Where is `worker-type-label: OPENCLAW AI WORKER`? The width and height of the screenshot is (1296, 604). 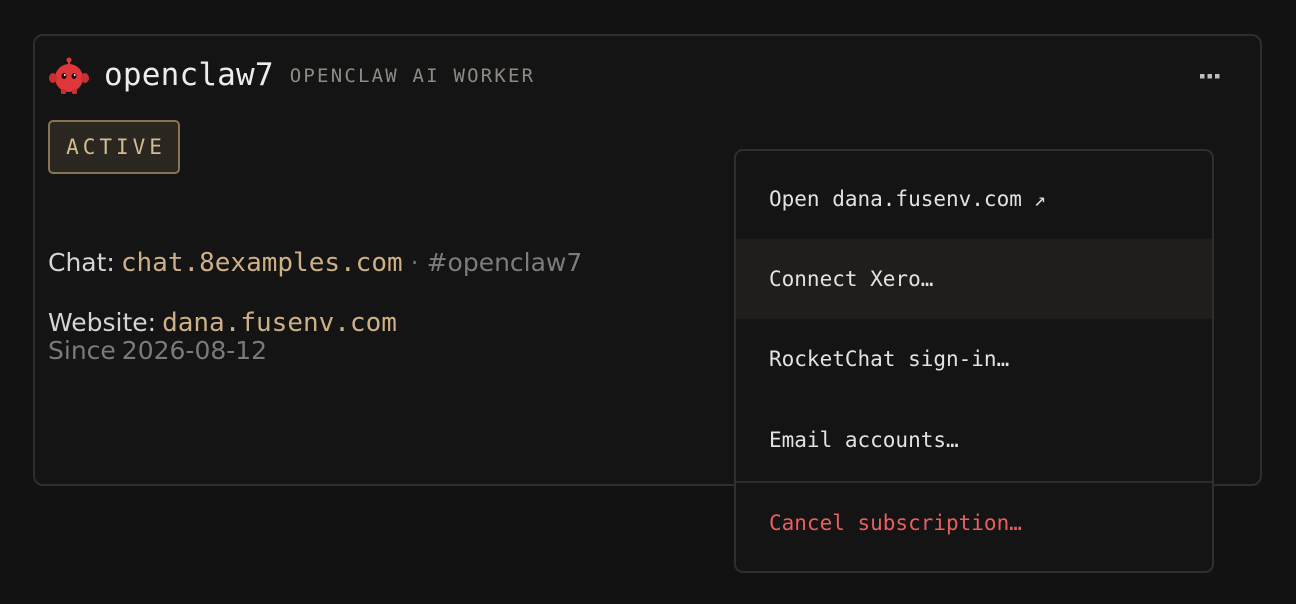 worker-type-label: OPENCLAW AI WORKER is located at coordinates (412, 76).